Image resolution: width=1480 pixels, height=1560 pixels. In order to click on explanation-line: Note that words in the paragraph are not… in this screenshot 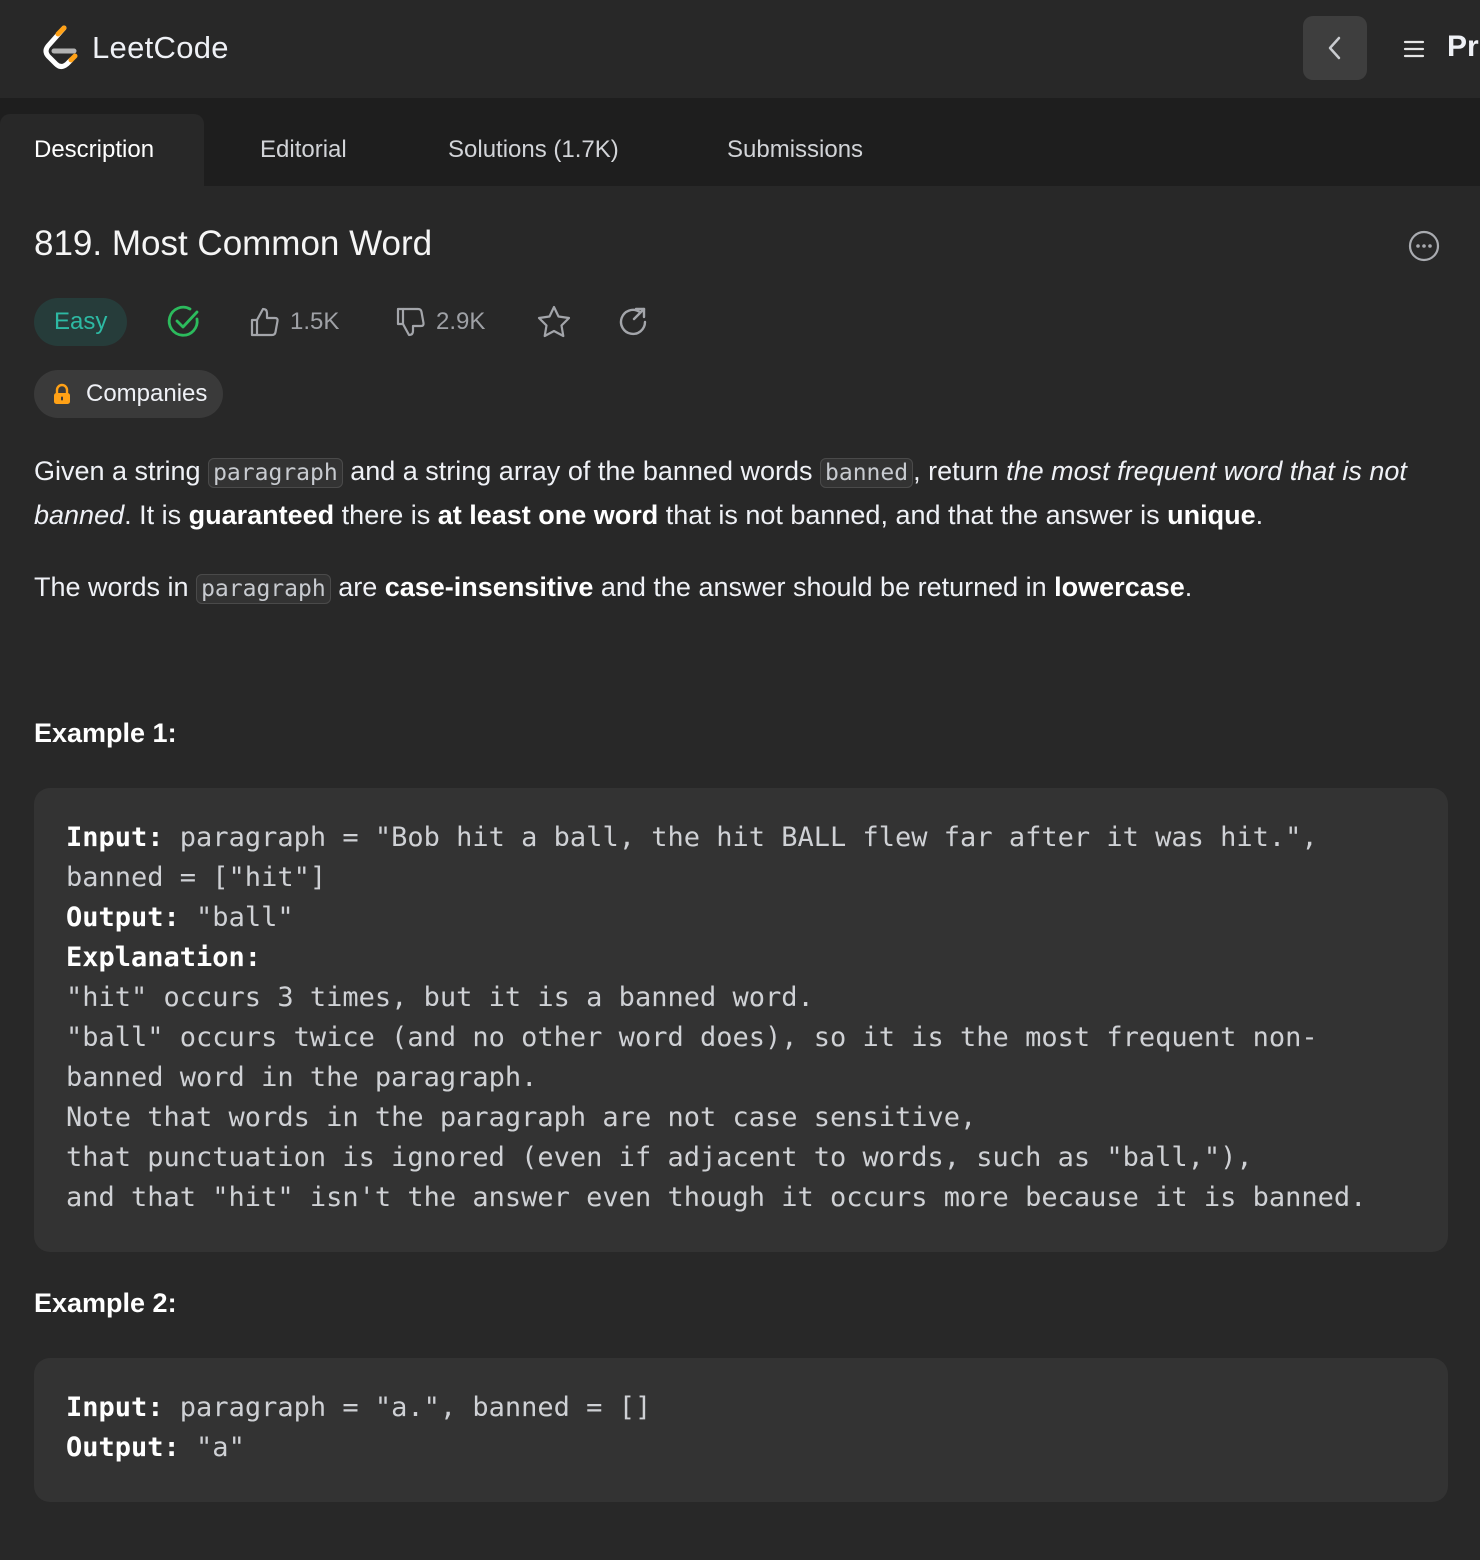, I will do `click(521, 1117)`.